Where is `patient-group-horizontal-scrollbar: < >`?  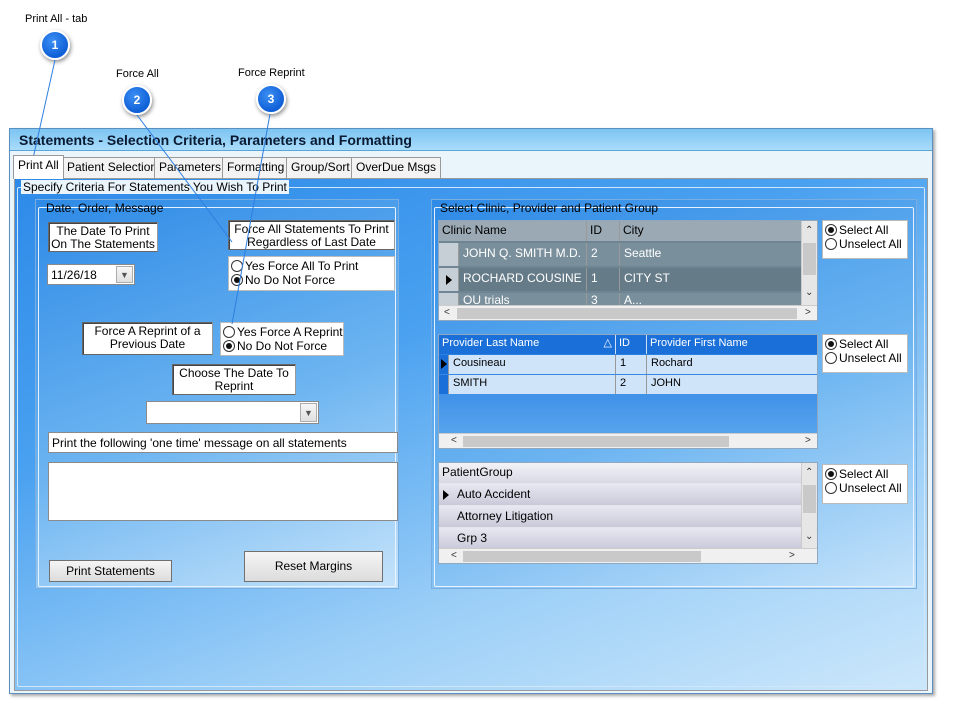
patient-group-horizontal-scrollbar: < > is located at coordinates (628, 555).